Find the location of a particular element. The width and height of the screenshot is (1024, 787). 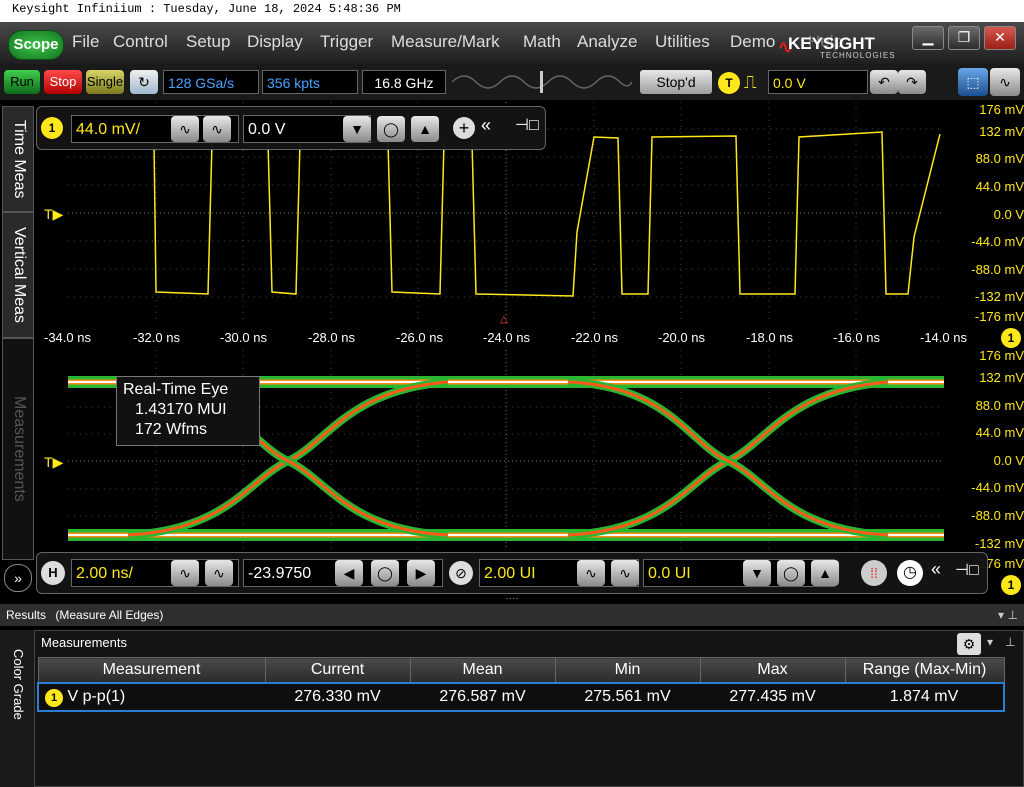

upper-y-label: 44.0 mV is located at coordinates (999, 186).